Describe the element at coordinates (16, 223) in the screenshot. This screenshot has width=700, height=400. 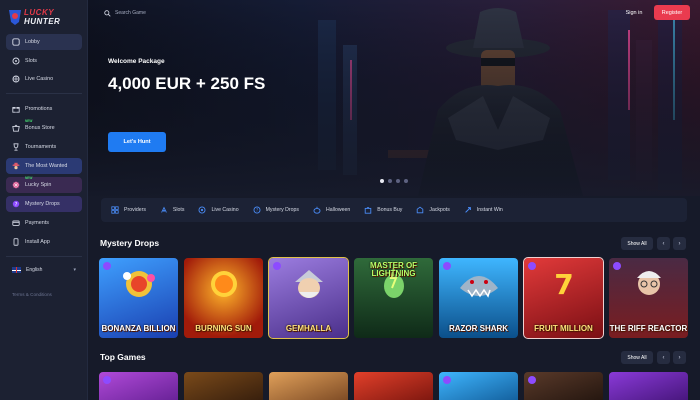
I see `payments-icon` at that location.